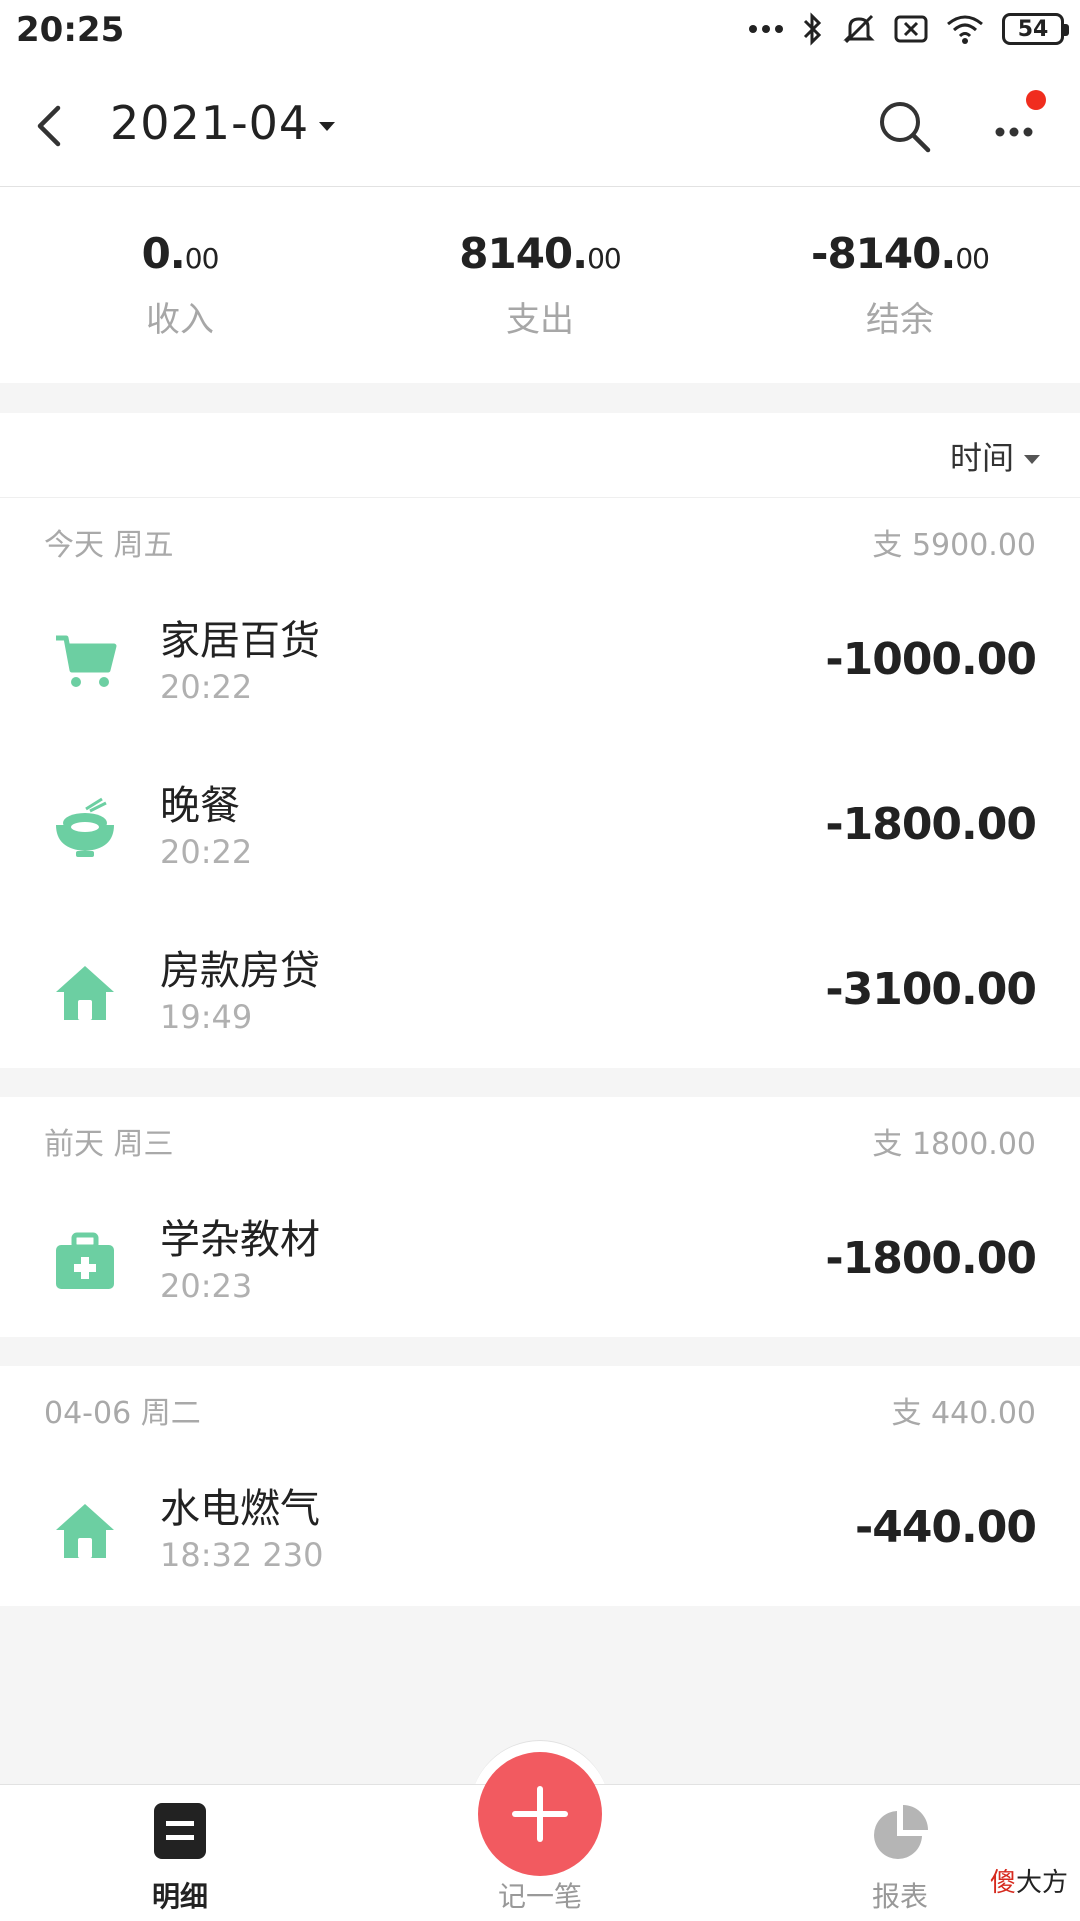 This screenshot has height=1921, width=1080. I want to click on sort-by-time-button: 时间, so click(995, 456).